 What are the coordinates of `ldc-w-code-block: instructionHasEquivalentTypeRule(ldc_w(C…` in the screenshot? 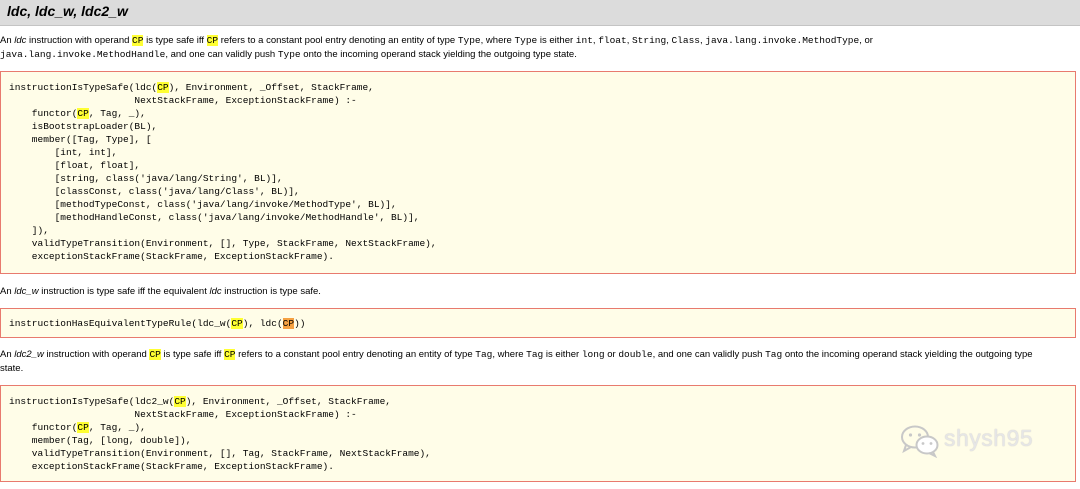 It's located at (538, 323).